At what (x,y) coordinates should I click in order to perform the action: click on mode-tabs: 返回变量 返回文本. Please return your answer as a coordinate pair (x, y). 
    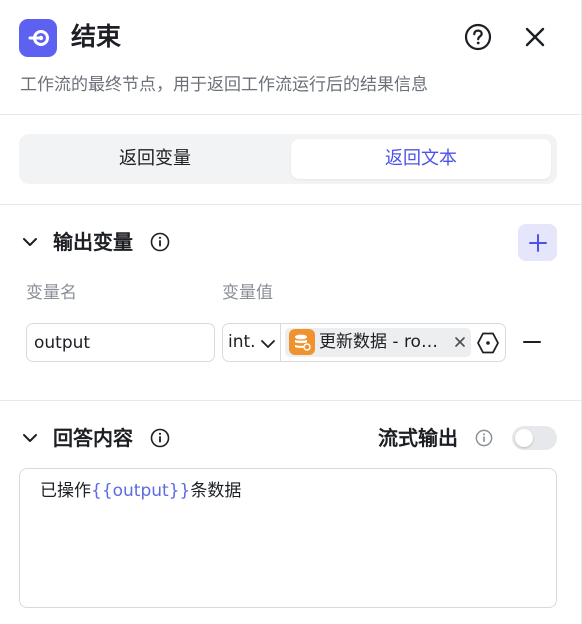
    Looking at the image, I should click on (288, 159).